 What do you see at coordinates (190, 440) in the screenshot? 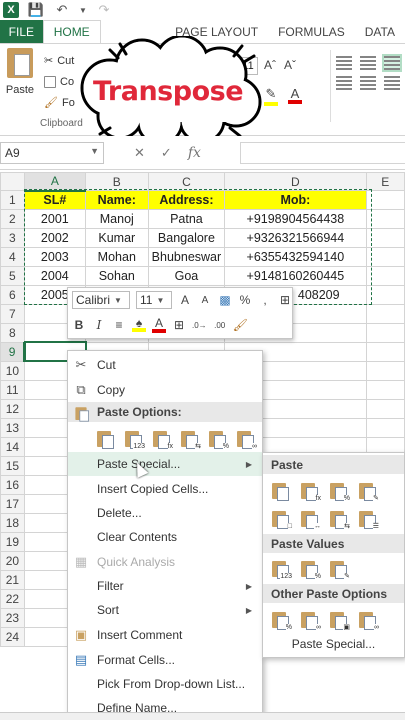
I see `paste-transpose-icon: ⇆` at bounding box center [190, 440].